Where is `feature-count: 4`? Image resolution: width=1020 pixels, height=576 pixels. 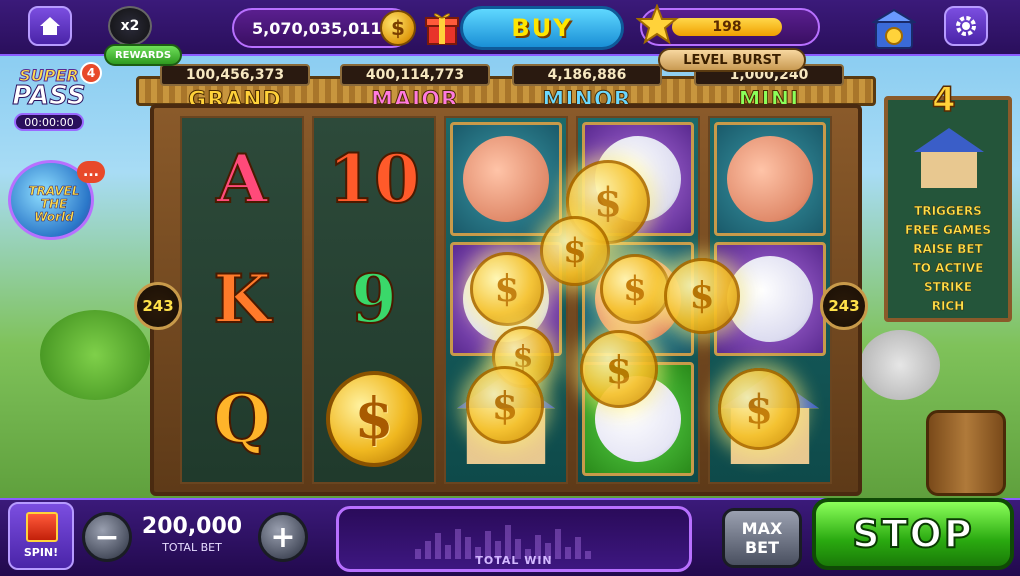 feature-count: 4 is located at coordinates (943, 100).